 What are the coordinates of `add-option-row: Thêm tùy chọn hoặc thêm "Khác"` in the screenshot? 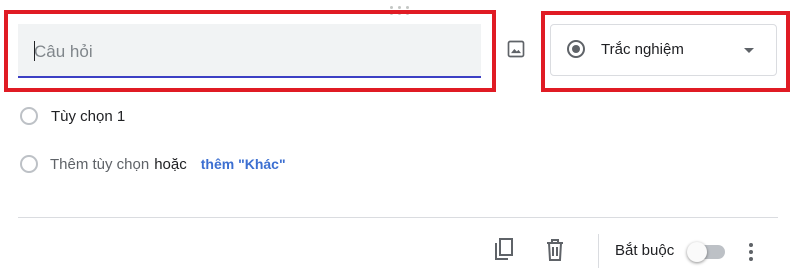 It's located at (153, 164).